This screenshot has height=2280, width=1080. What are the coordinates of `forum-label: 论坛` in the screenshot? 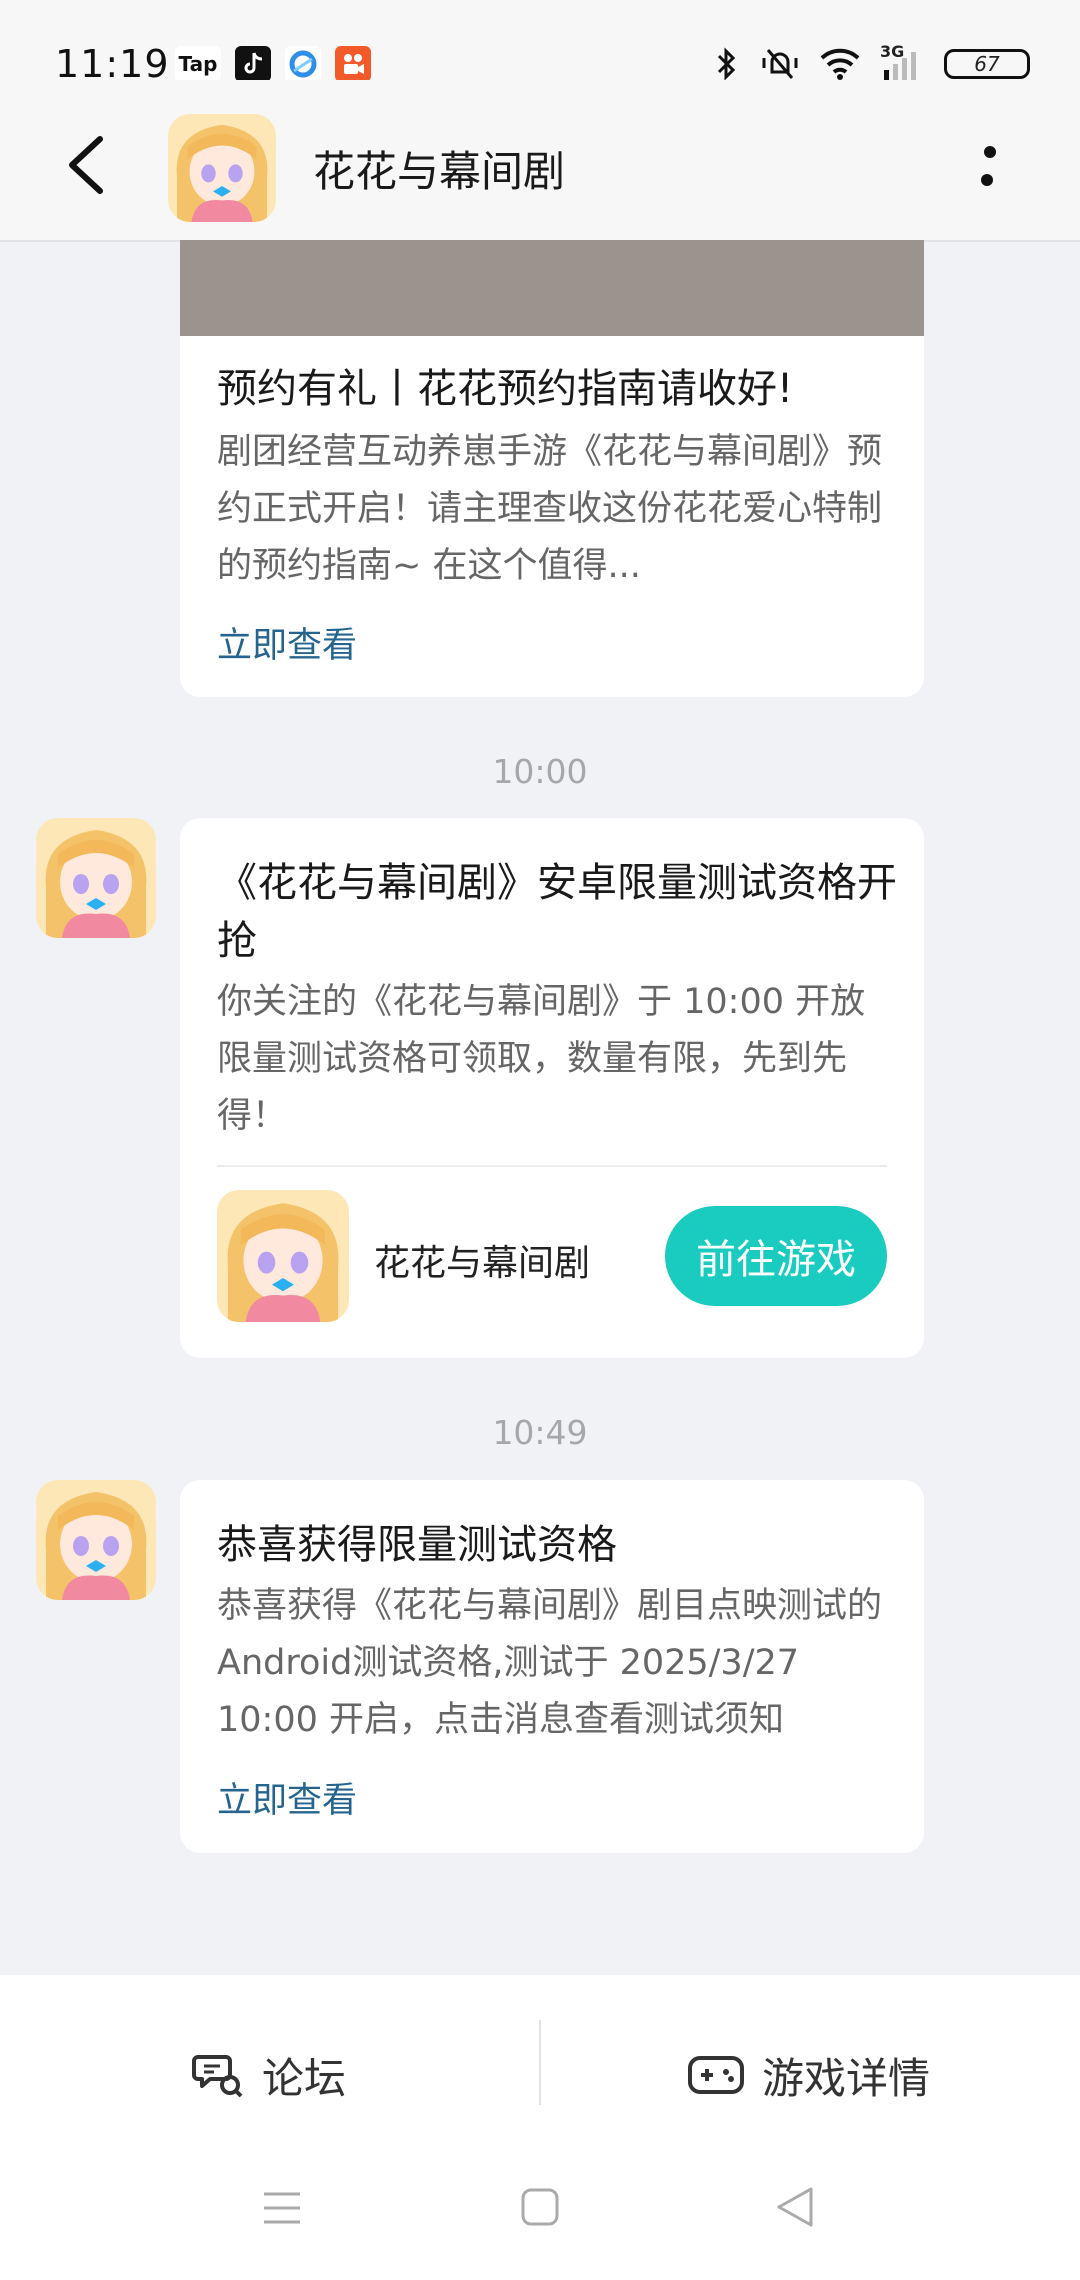 It's located at (304, 2078).